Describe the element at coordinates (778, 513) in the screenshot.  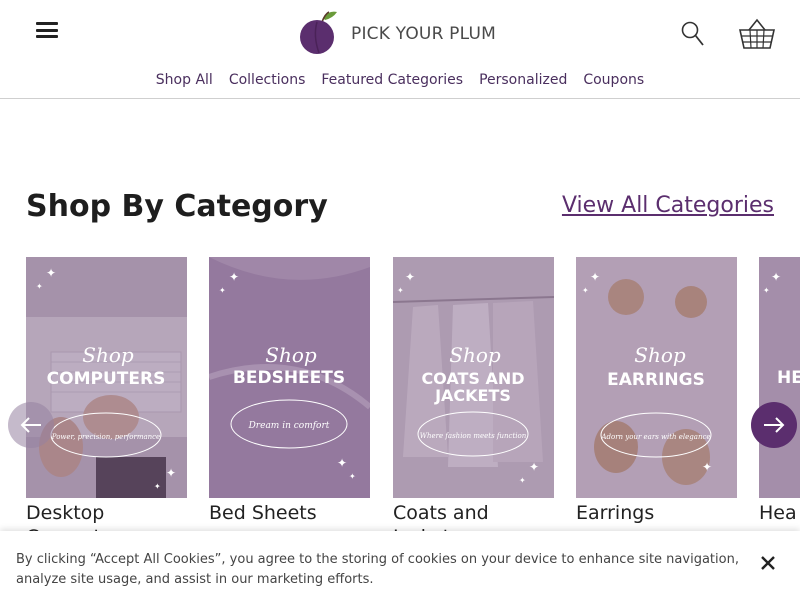
I see `category-title: Hea` at that location.